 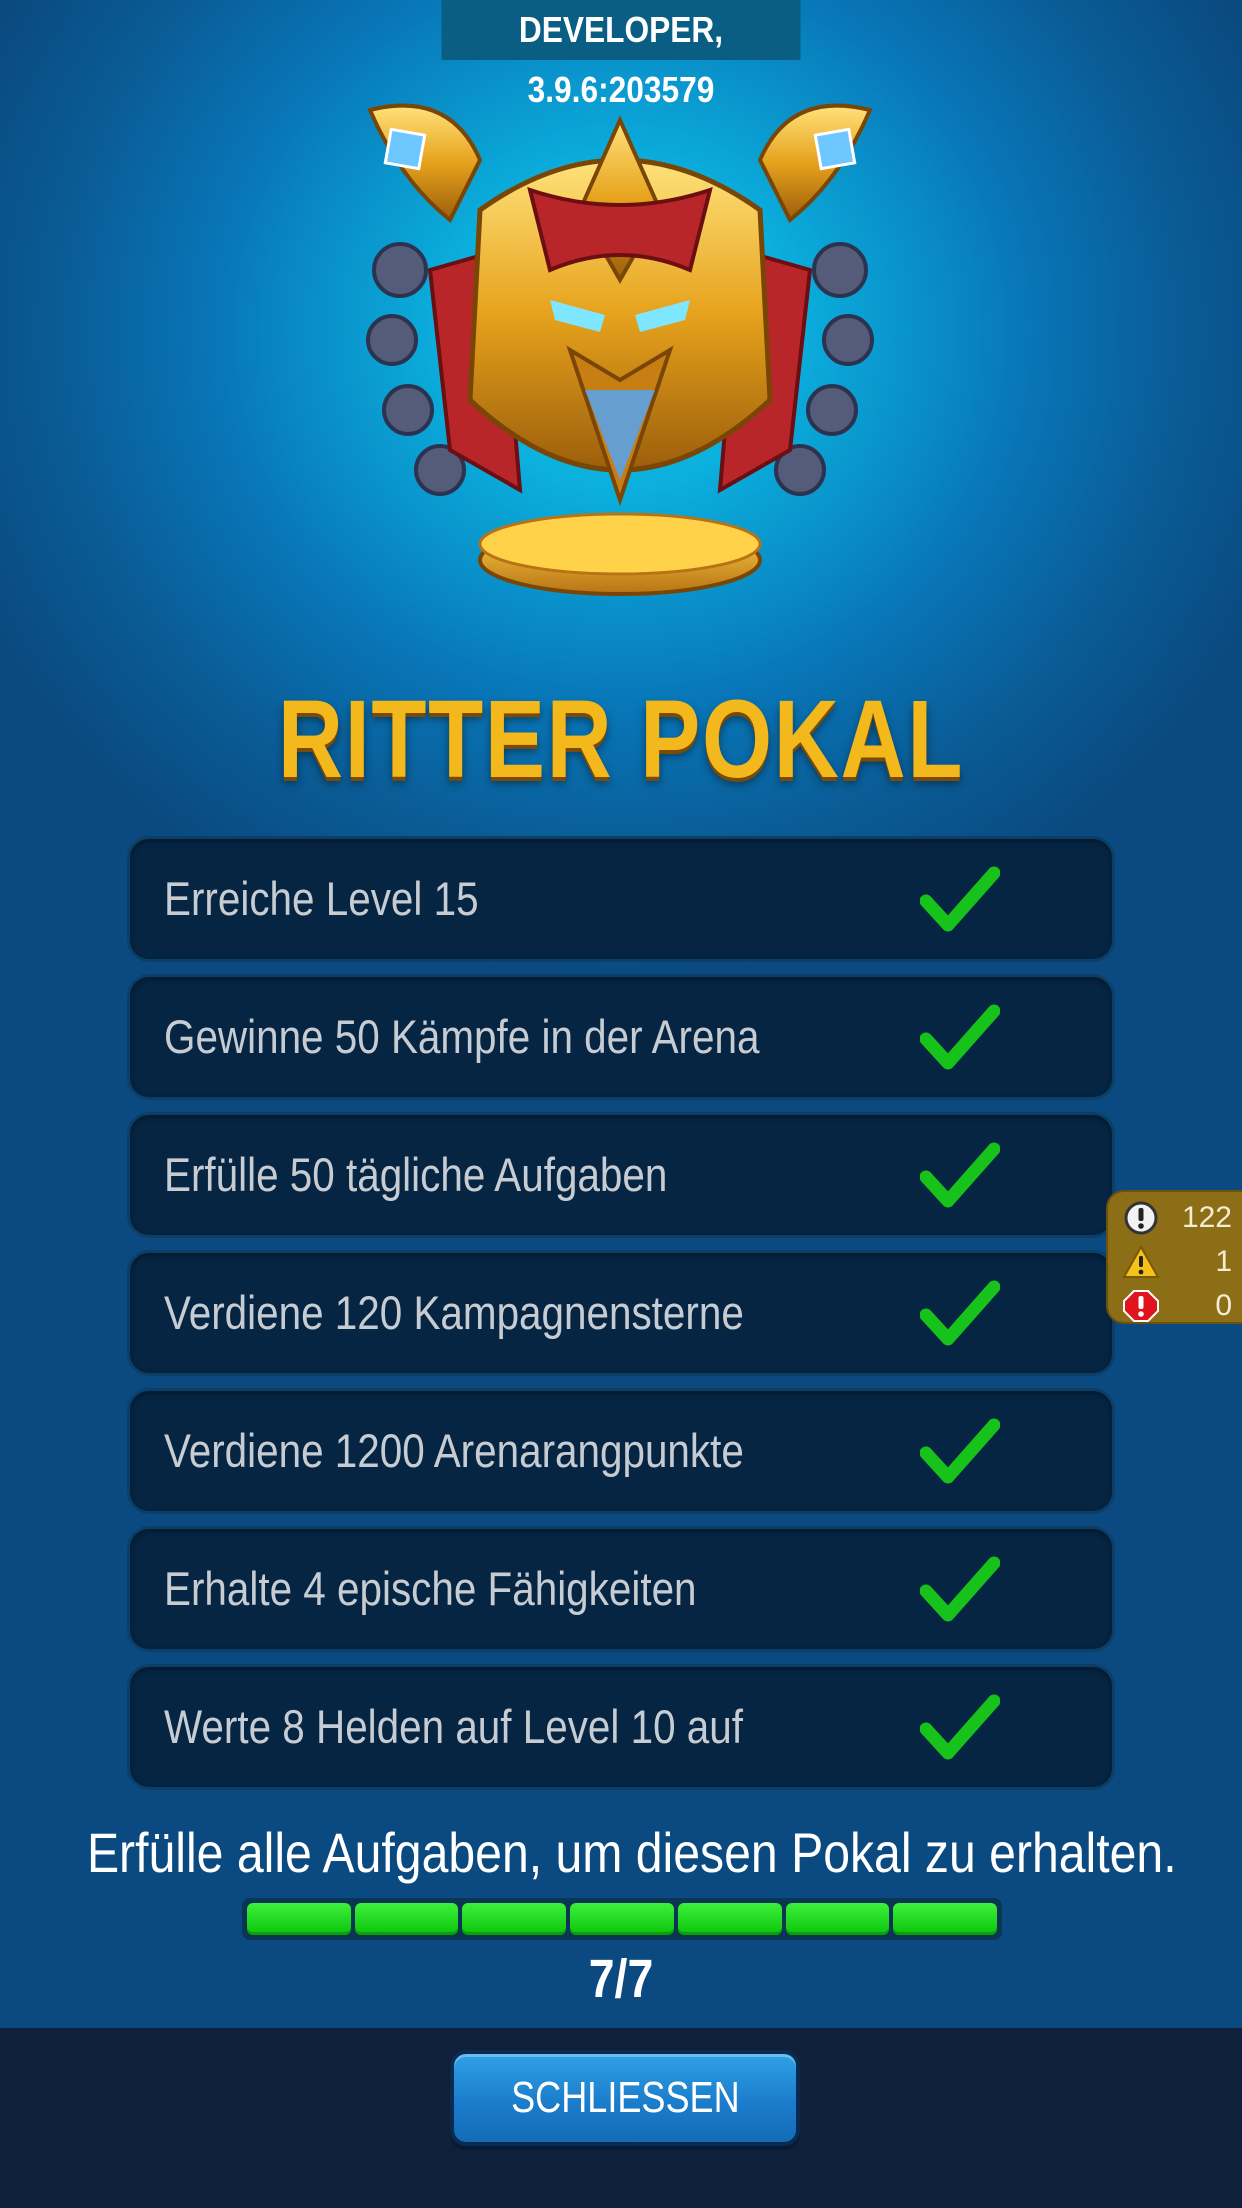 What do you see at coordinates (1175, 1306) in the screenshot?
I see `debug-error-row: 0` at bounding box center [1175, 1306].